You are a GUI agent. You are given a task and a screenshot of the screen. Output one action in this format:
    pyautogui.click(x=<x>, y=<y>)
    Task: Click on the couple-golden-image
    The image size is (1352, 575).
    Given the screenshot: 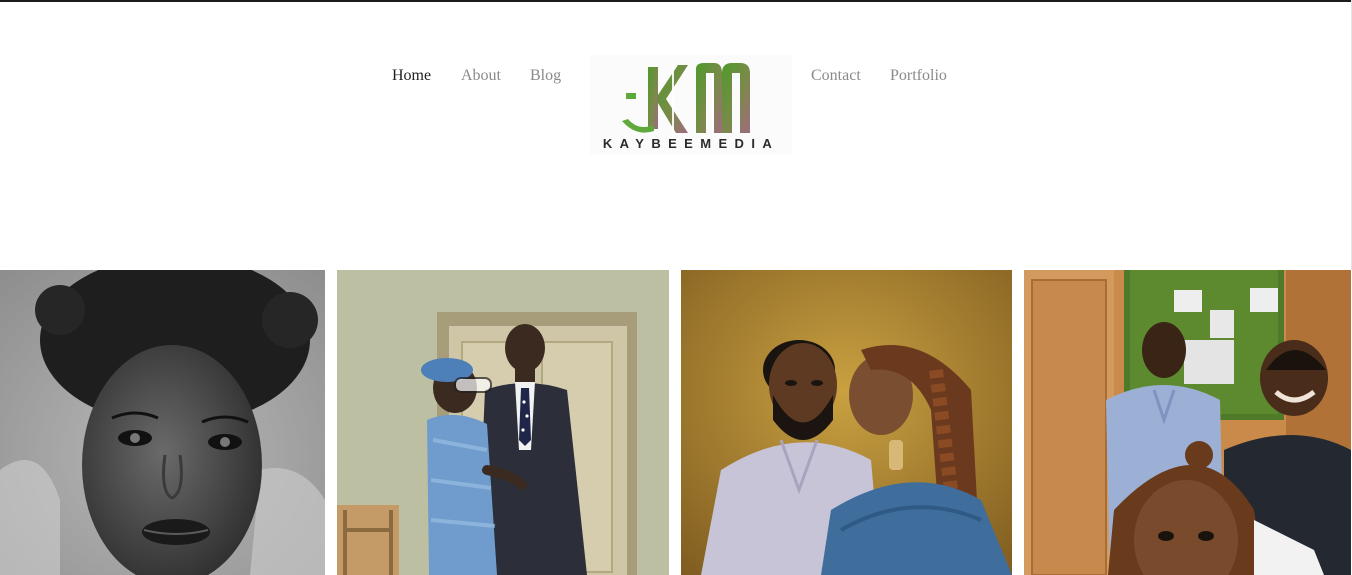 What is the action you would take?
    pyautogui.click(x=846, y=422)
    